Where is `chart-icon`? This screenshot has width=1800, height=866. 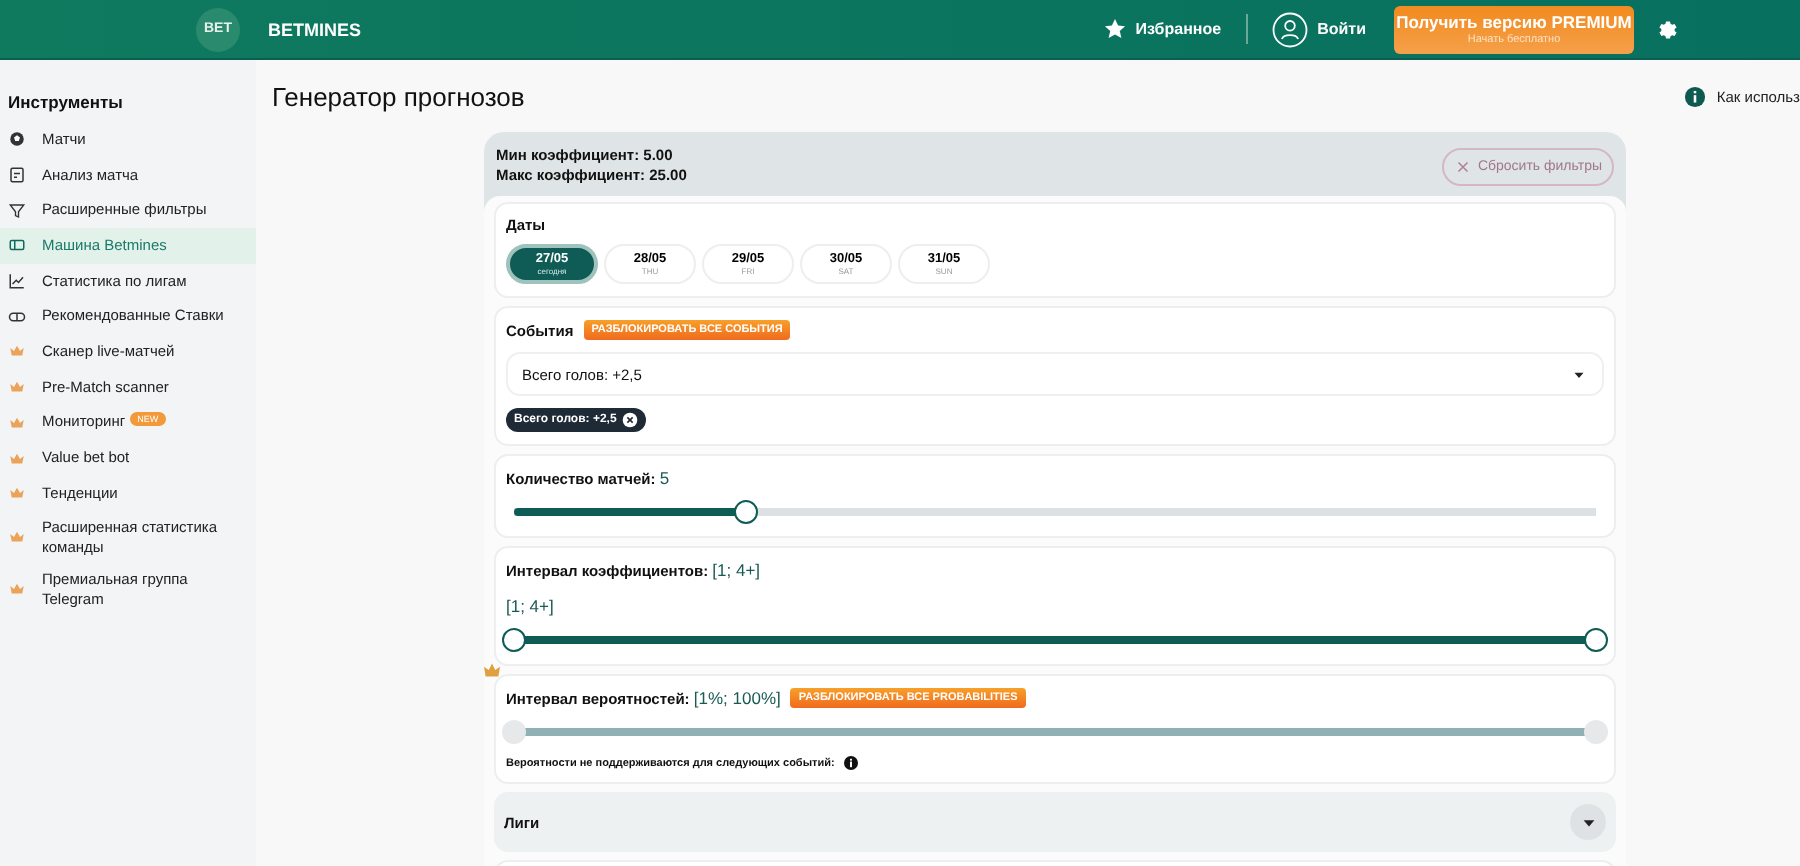
chart-icon is located at coordinates (17, 281).